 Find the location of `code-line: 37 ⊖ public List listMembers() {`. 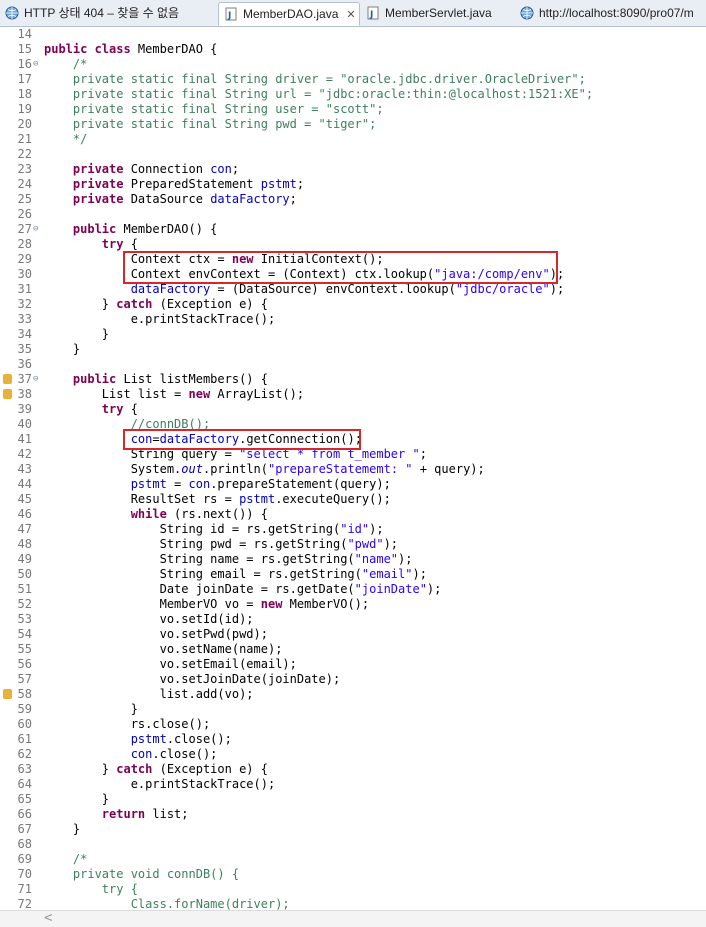

code-line: 37 ⊖ public List listMembers() { is located at coordinates (353, 379).